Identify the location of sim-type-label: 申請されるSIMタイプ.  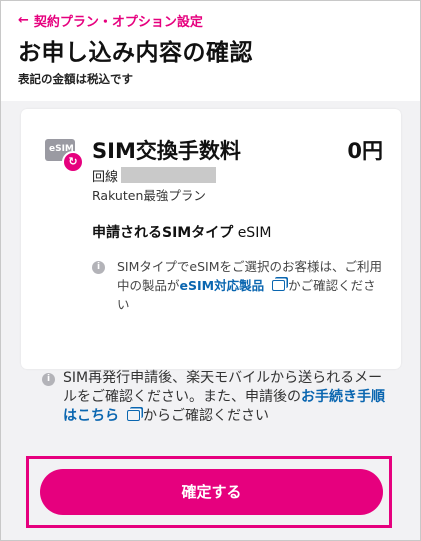
(163, 233).